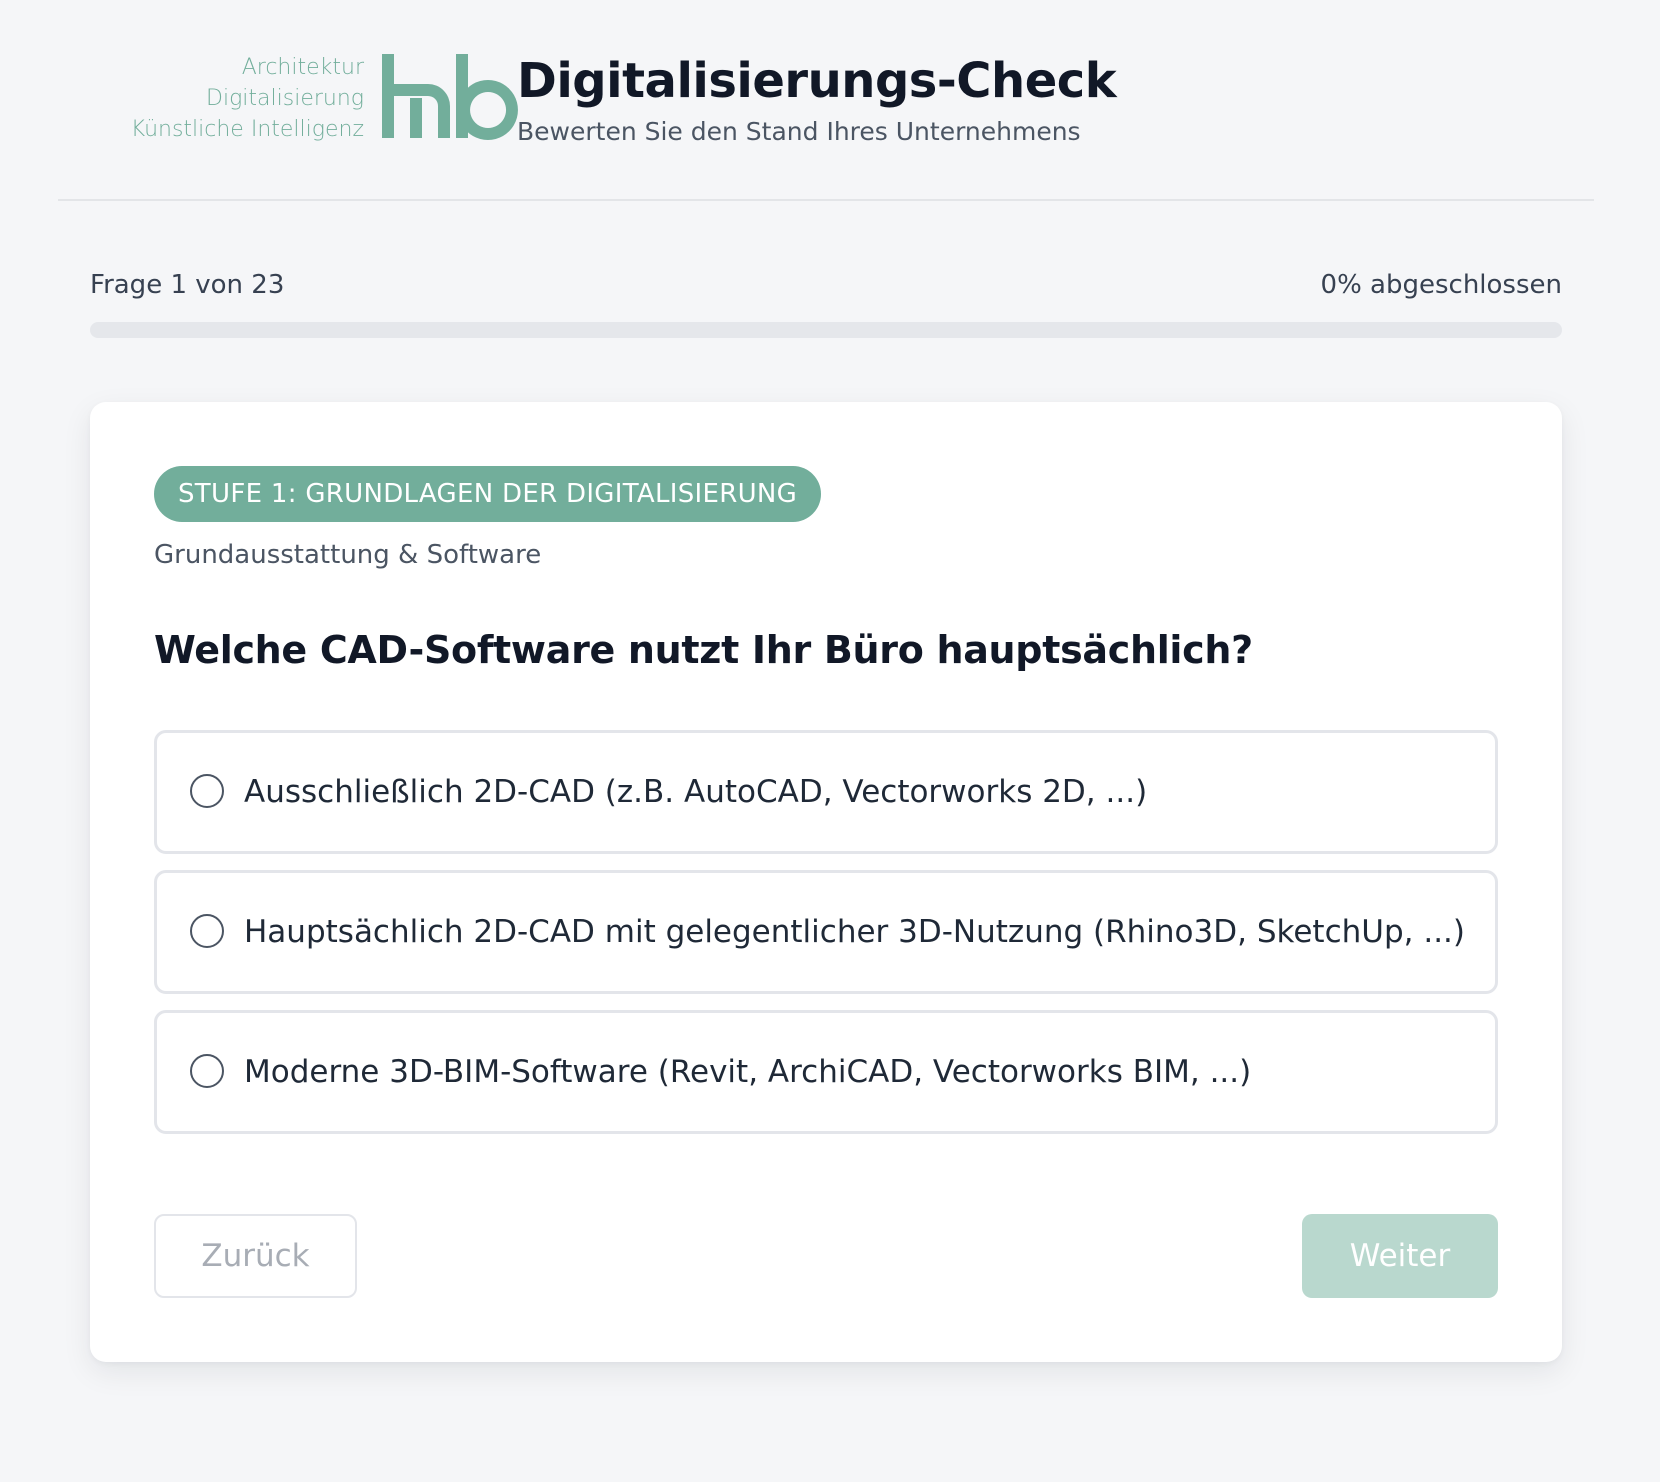 Image resolution: width=1660 pixels, height=1482 pixels. Describe the element at coordinates (488, 494) in the screenshot. I see `stage-badge: STUFE 1: GRUNDLAGEN DER DIGITALISIERUNG` at that location.